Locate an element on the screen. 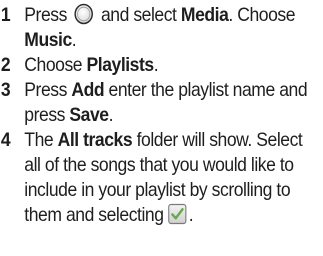  step-text: . Choose is located at coordinates (262, 15).